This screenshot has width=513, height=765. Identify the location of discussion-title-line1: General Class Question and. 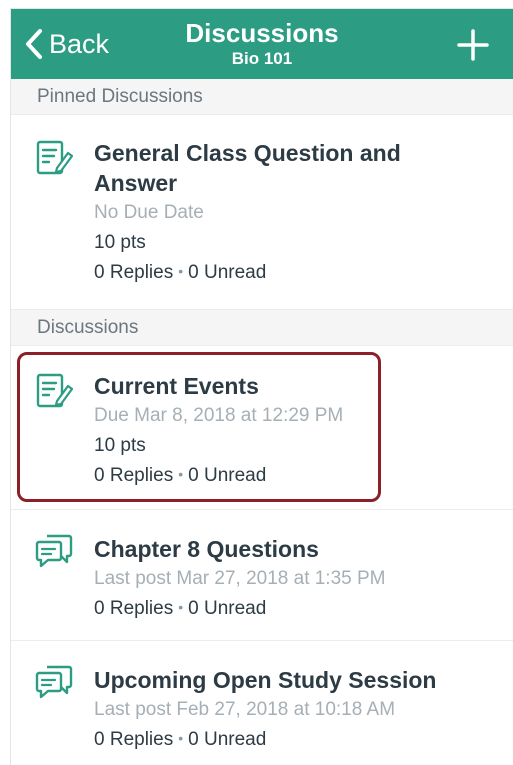
(247, 153).